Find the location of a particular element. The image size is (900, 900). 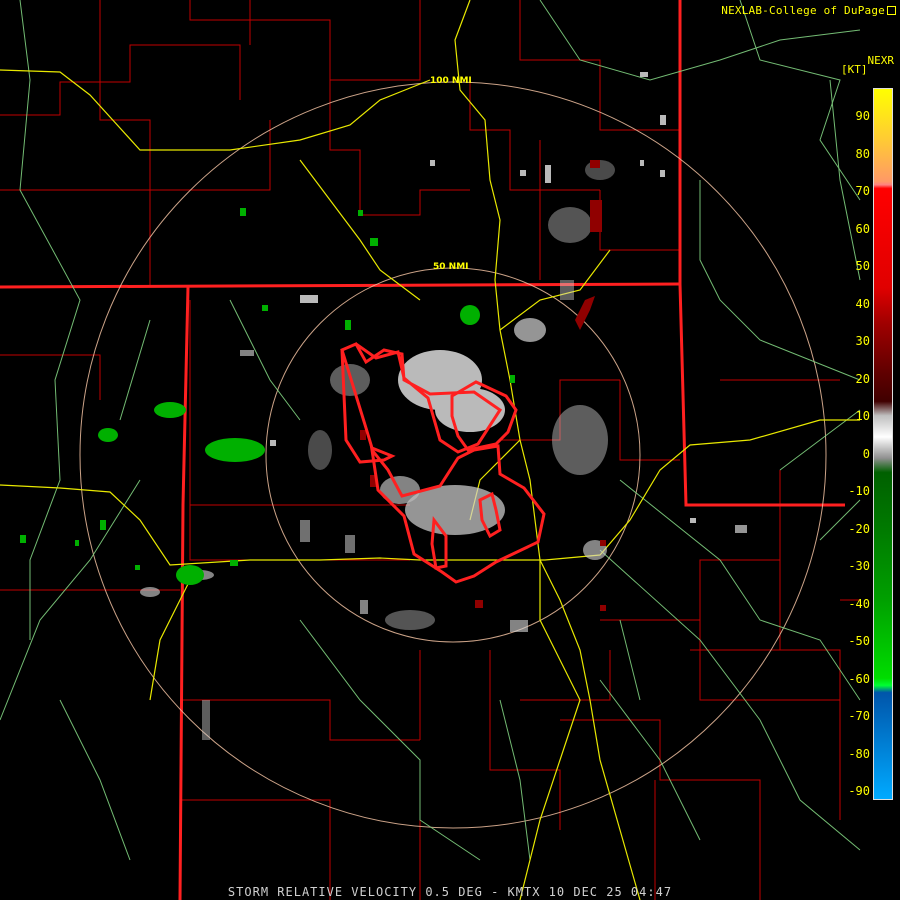

scale-tick-label: -60 is located at coordinates (859, 678).